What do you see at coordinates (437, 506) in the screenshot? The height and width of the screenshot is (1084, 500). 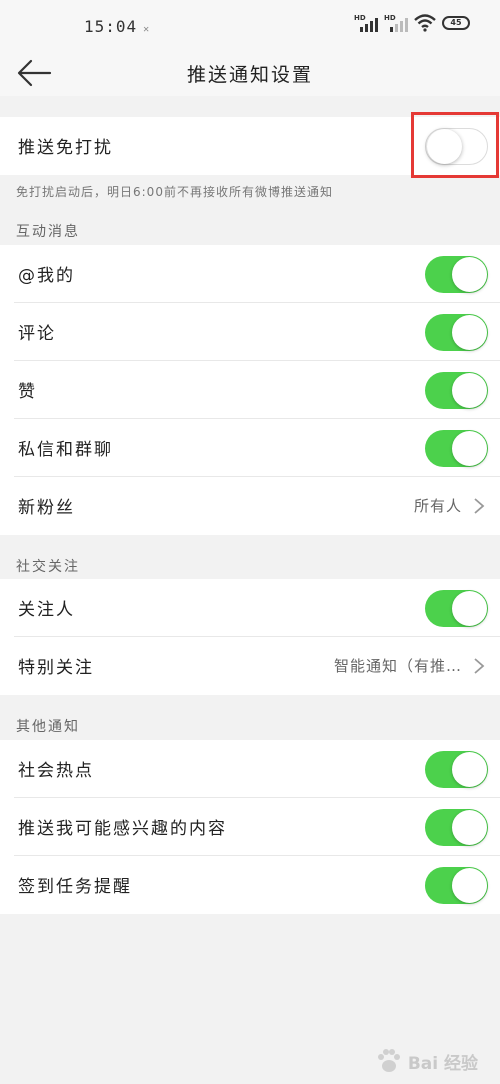 I see `new-fans-value: 所有人` at bounding box center [437, 506].